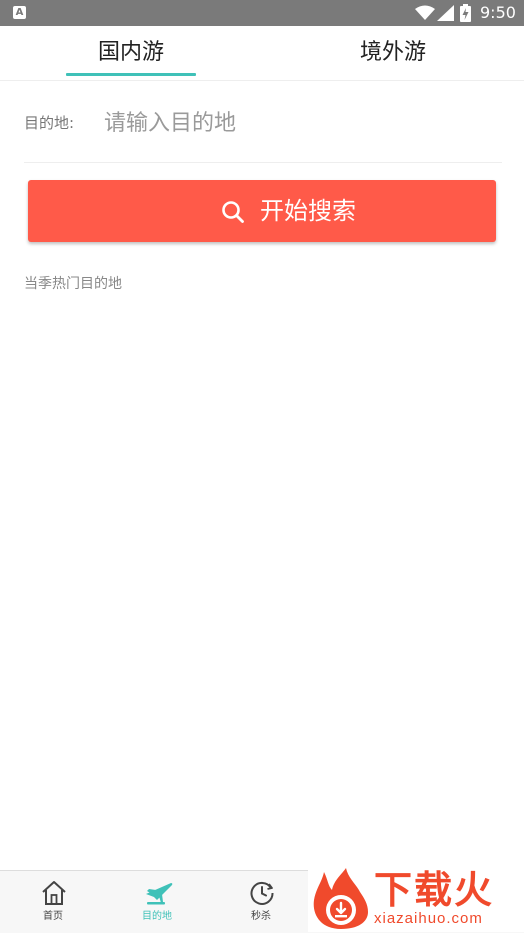 The height and width of the screenshot is (936, 524). What do you see at coordinates (261, 916) in the screenshot?
I see `nav-label-flash-sale: 秒杀` at bounding box center [261, 916].